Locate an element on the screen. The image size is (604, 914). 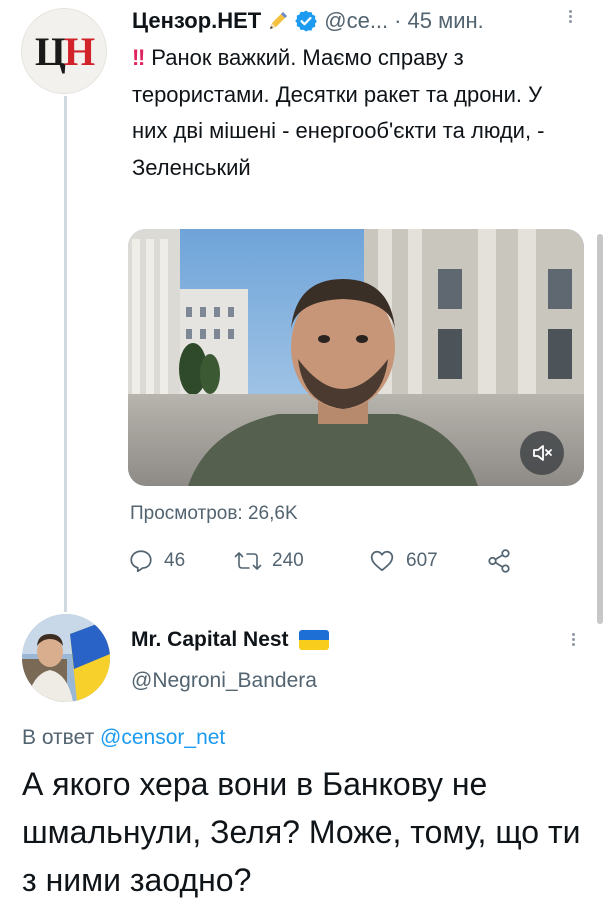
reply-context-label: В ответ is located at coordinates (58, 737).